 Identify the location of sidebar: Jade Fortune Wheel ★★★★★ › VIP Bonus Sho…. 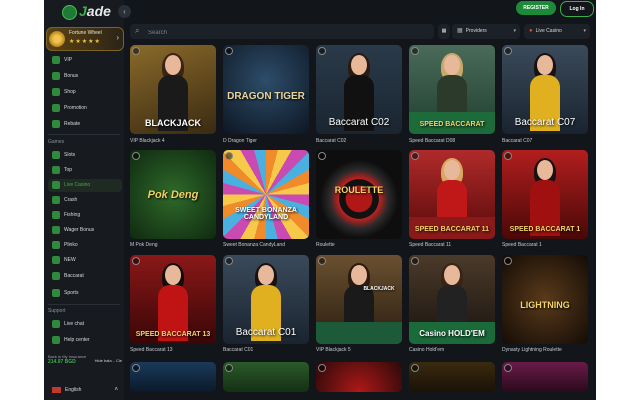
(84, 200).